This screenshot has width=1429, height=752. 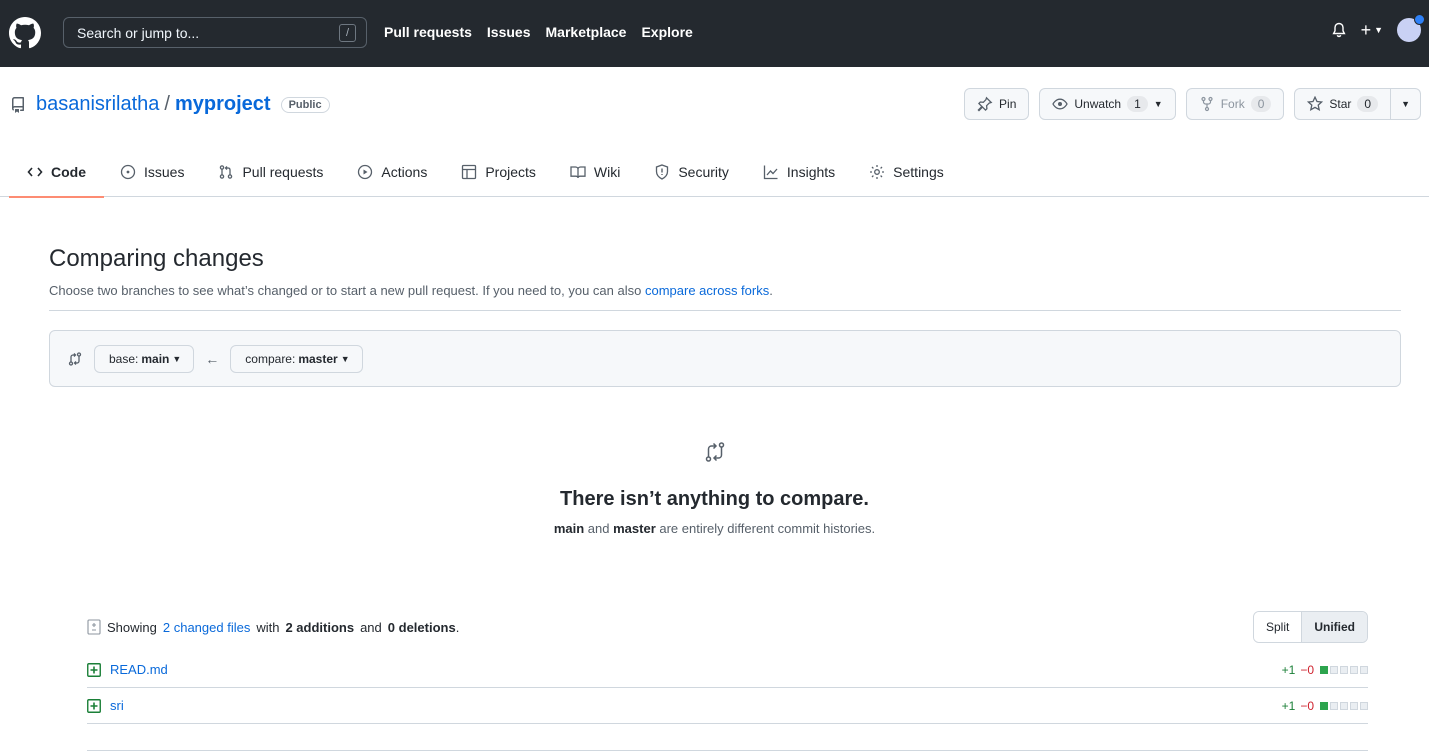 I want to click on fork-label: Fork, so click(x=1232, y=104).